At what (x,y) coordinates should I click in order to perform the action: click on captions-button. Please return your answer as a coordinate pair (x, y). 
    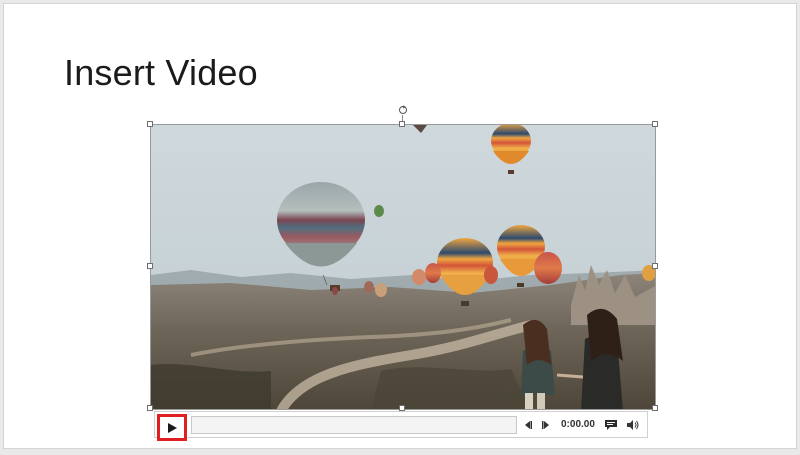
    Looking at the image, I should click on (611, 425).